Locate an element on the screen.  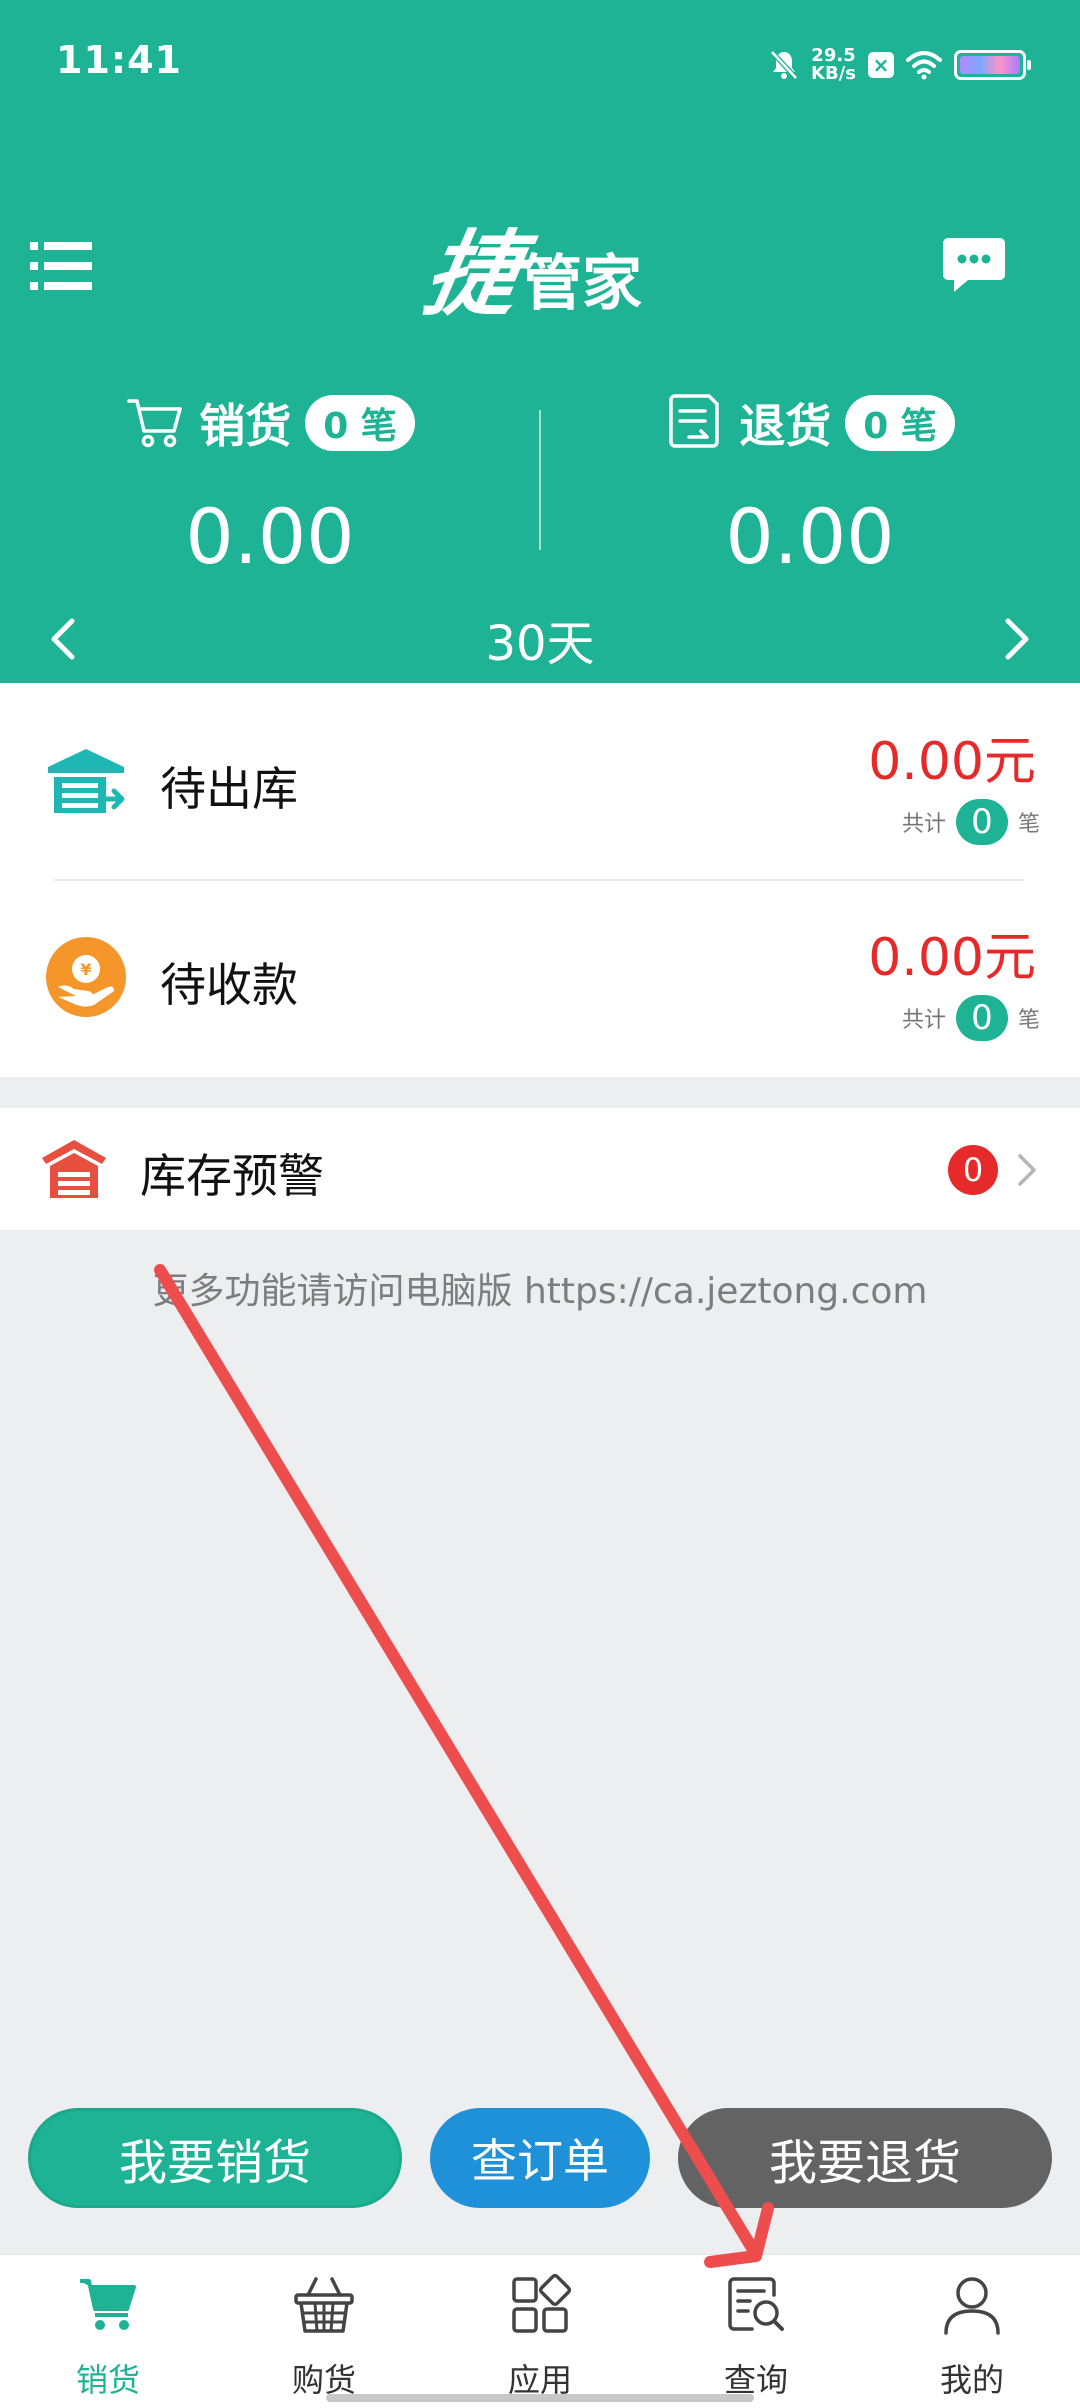
wifi-icon is located at coordinates (924, 65).